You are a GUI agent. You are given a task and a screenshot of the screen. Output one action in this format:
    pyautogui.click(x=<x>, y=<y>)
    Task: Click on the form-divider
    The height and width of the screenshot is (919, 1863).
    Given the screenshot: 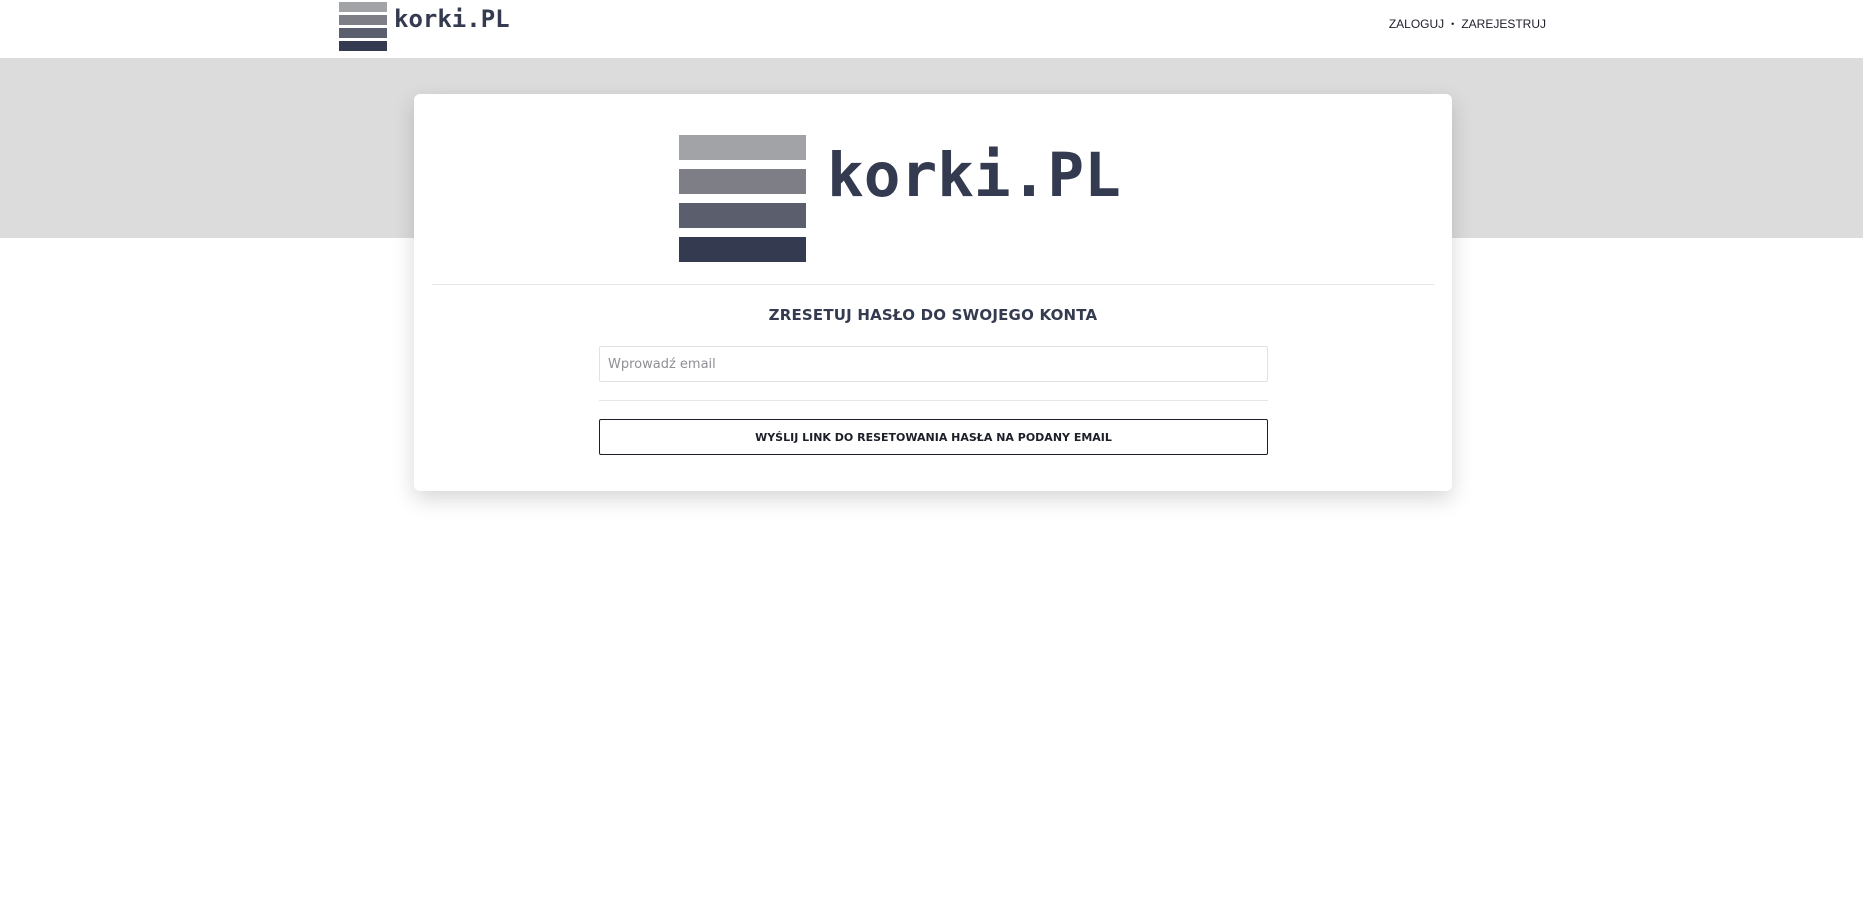 What is the action you would take?
    pyautogui.click(x=933, y=400)
    